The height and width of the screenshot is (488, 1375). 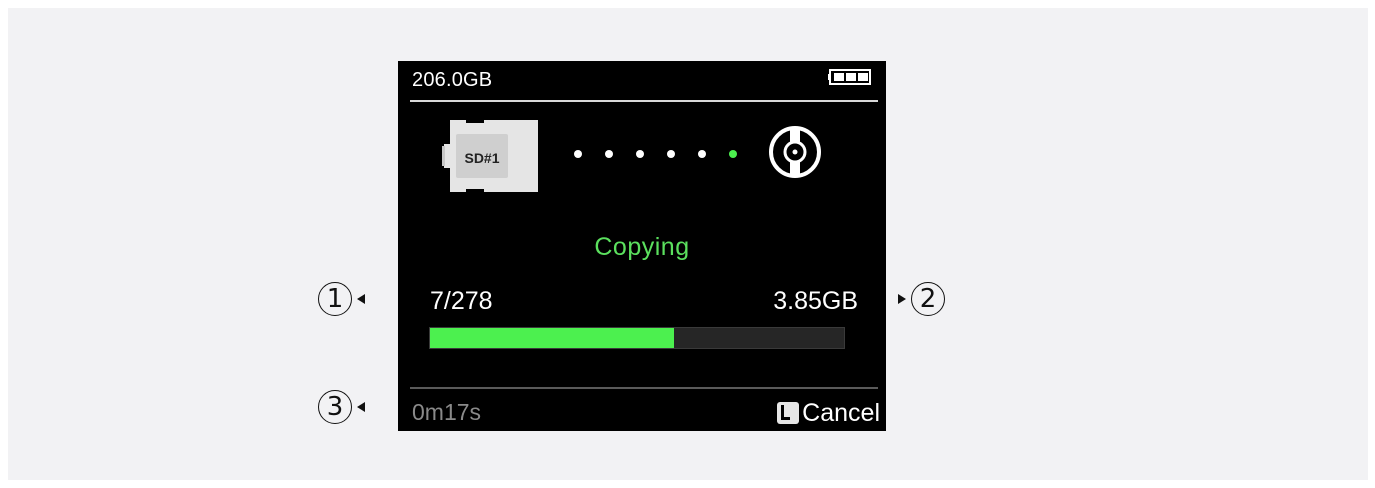 I want to click on callout-2: 2, so click(x=921, y=299).